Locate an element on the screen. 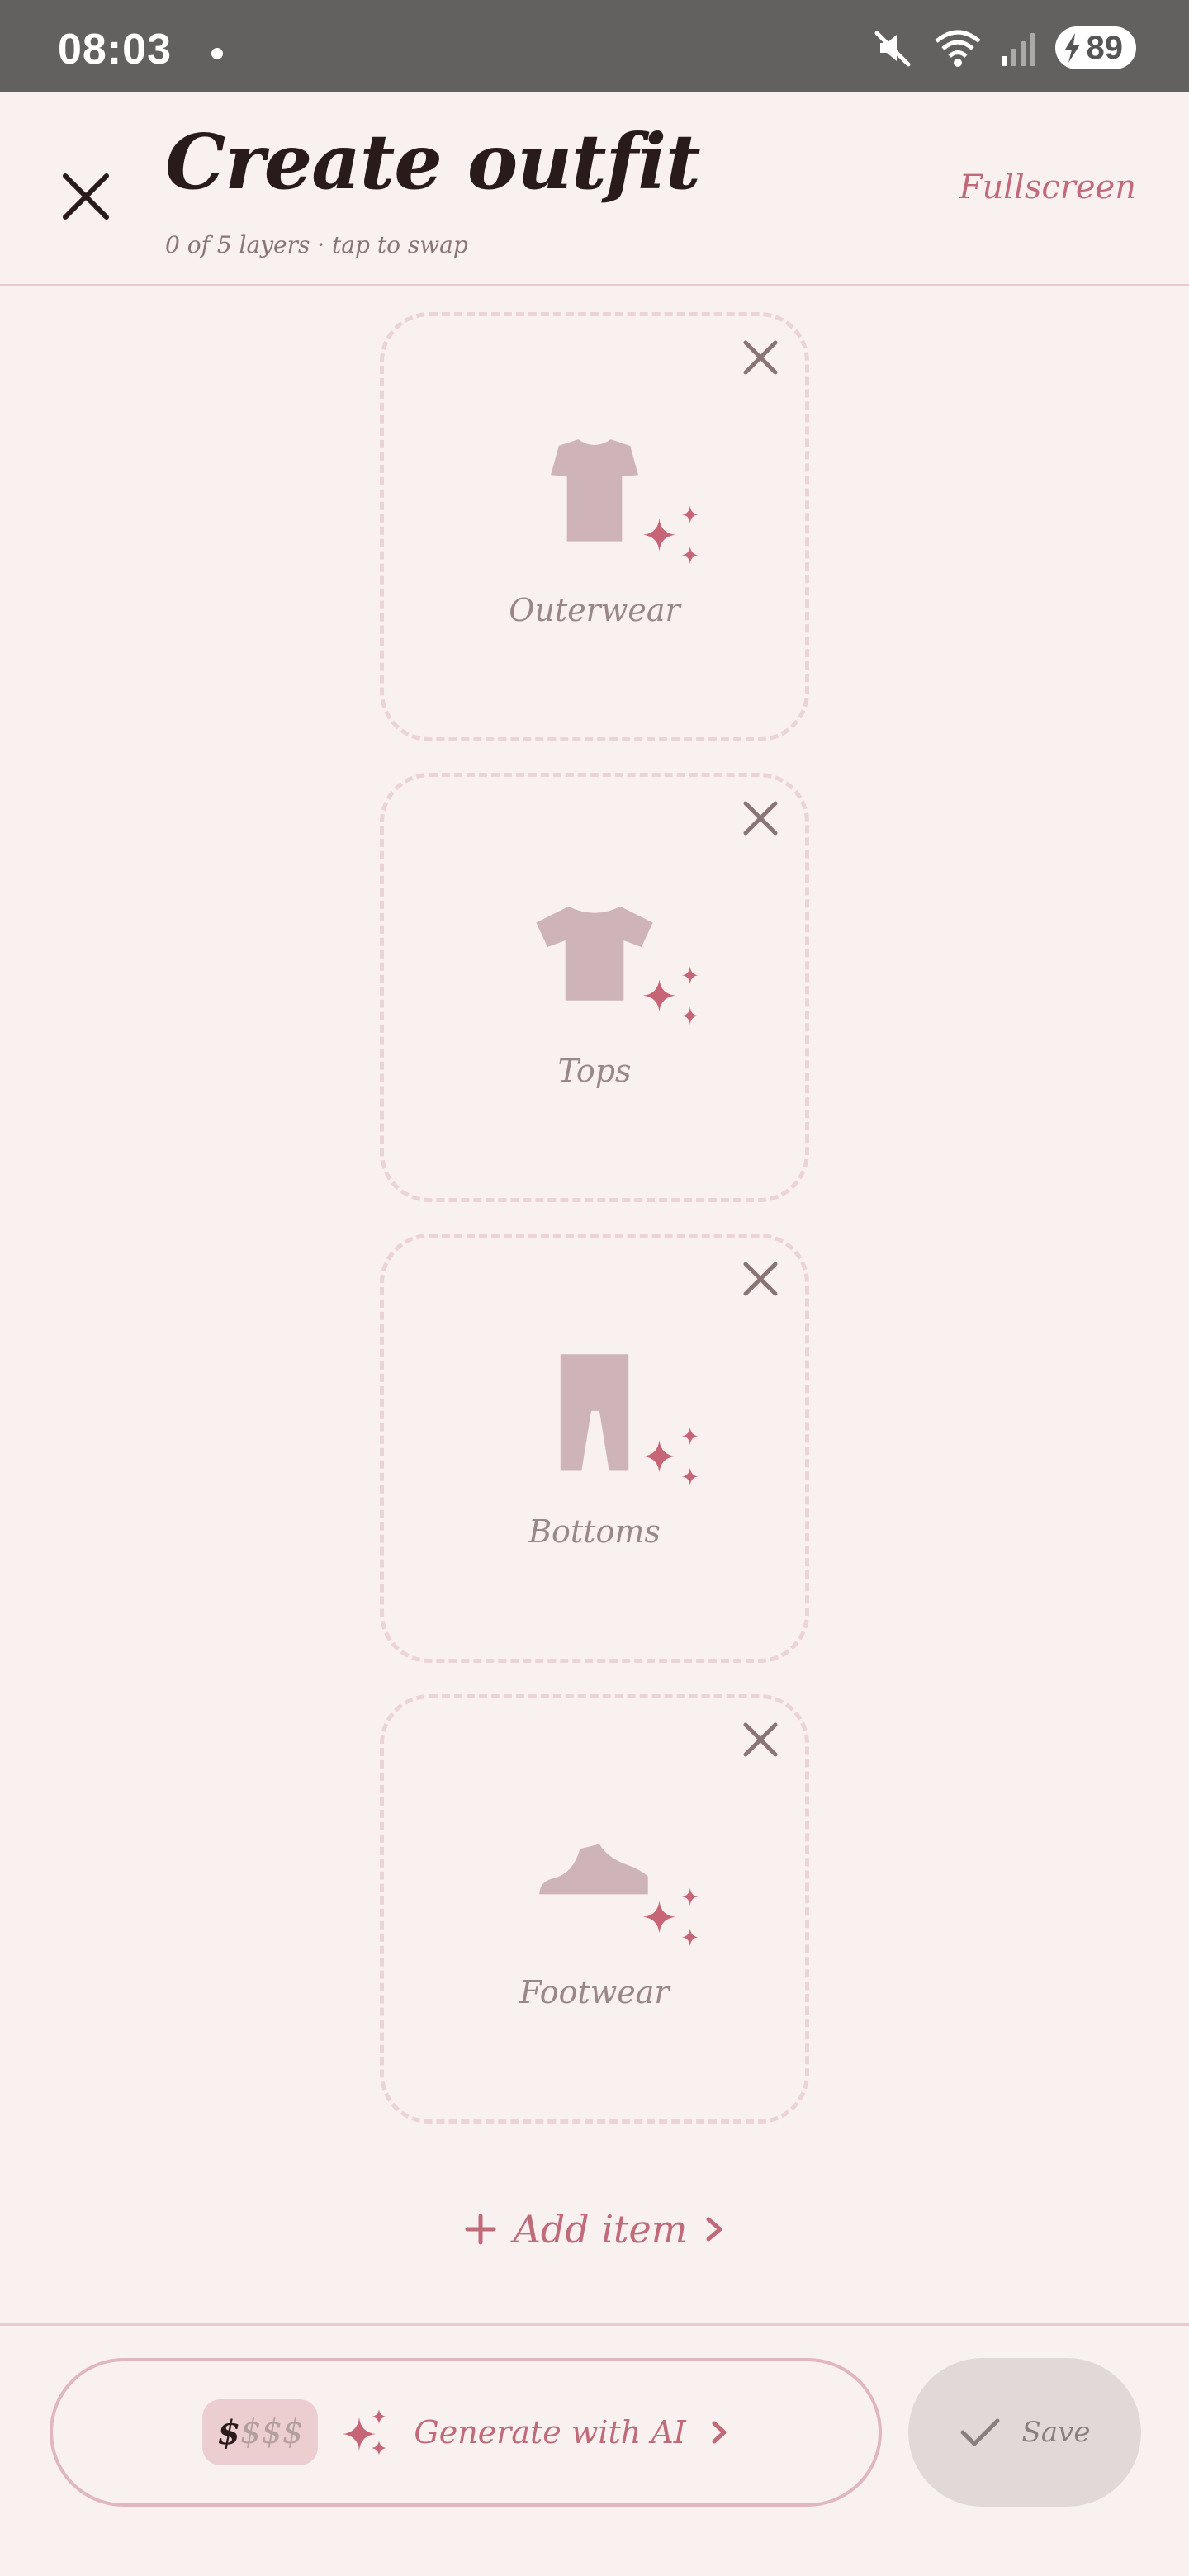  checkmark-icon is located at coordinates (980, 2432).